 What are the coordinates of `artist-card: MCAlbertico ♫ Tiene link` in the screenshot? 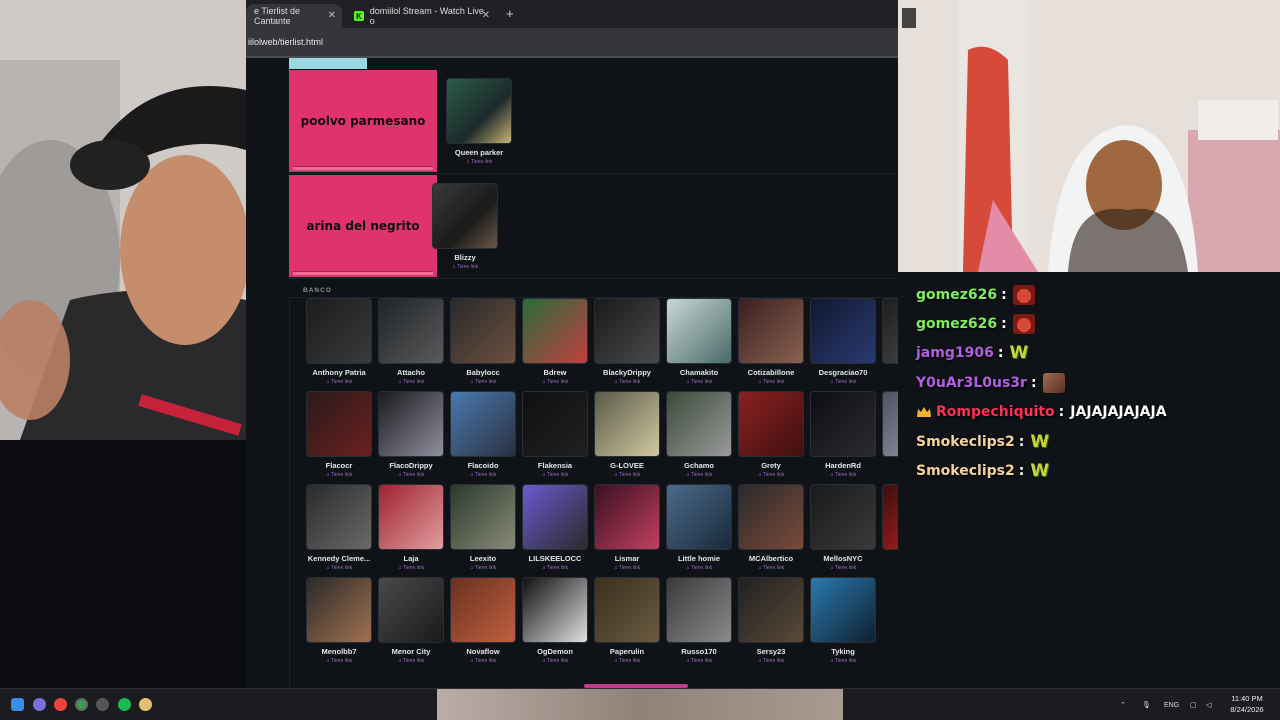 It's located at (771, 527).